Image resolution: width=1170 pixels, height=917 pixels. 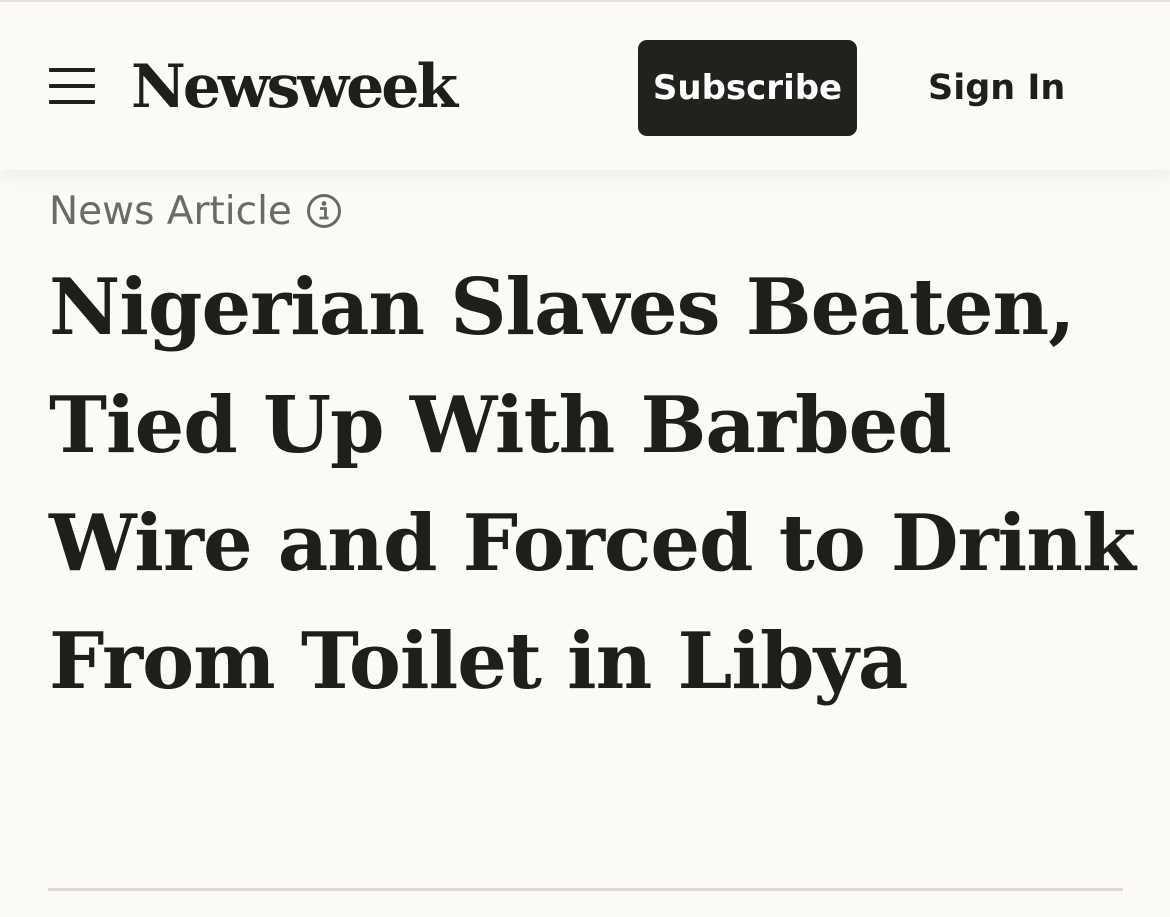 I want to click on subscribe-button: Subscribe, so click(x=747, y=88).